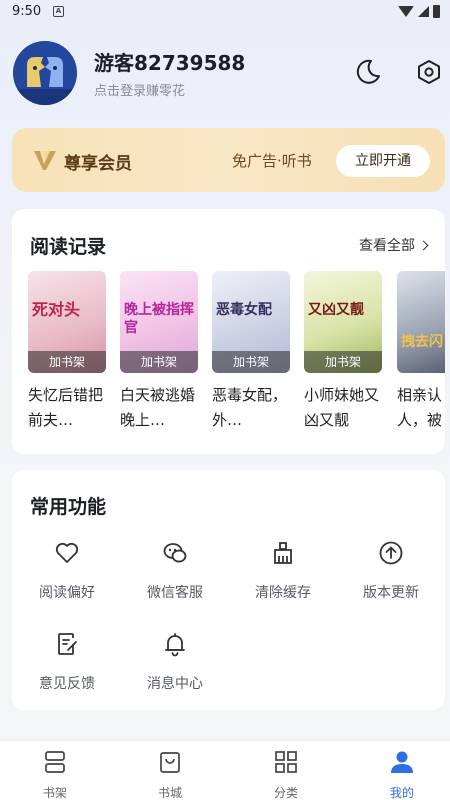  Describe the element at coordinates (383, 161) in the screenshot. I see `vip-open-button: 立即开通` at that location.